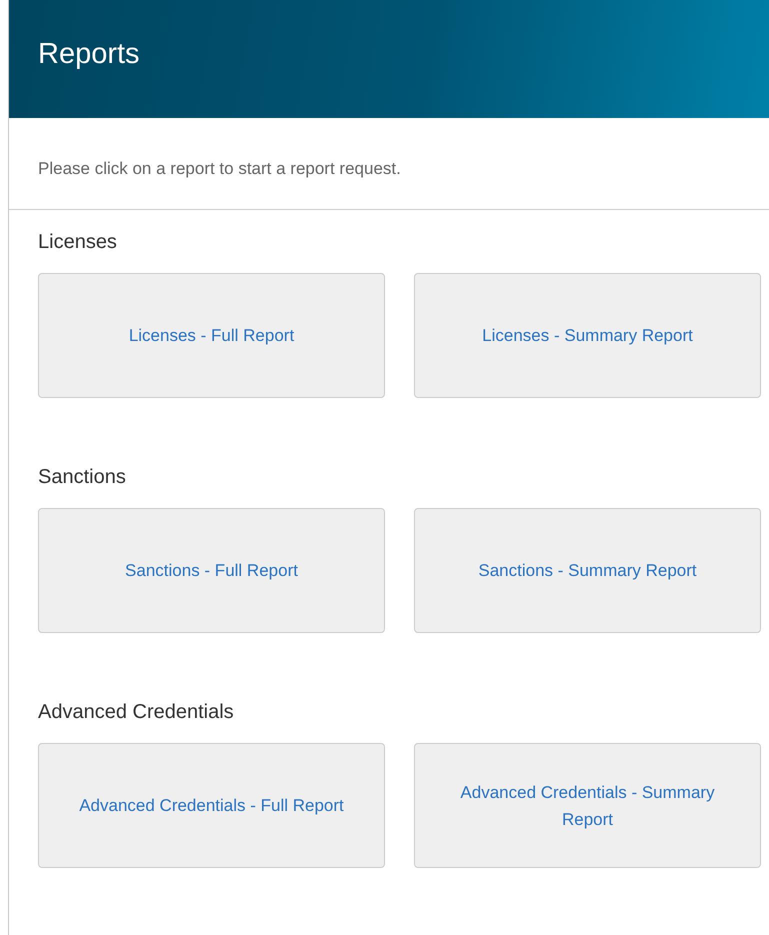 The width and height of the screenshot is (769, 935). Describe the element at coordinates (389, 164) in the screenshot. I see `instruction-text: Please click on a report to start a report request.` at that location.